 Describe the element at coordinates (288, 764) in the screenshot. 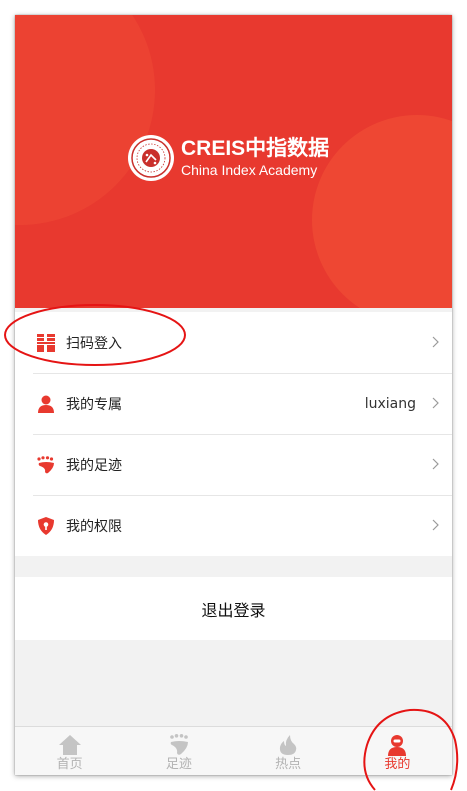

I see `tab-label: 热点` at that location.